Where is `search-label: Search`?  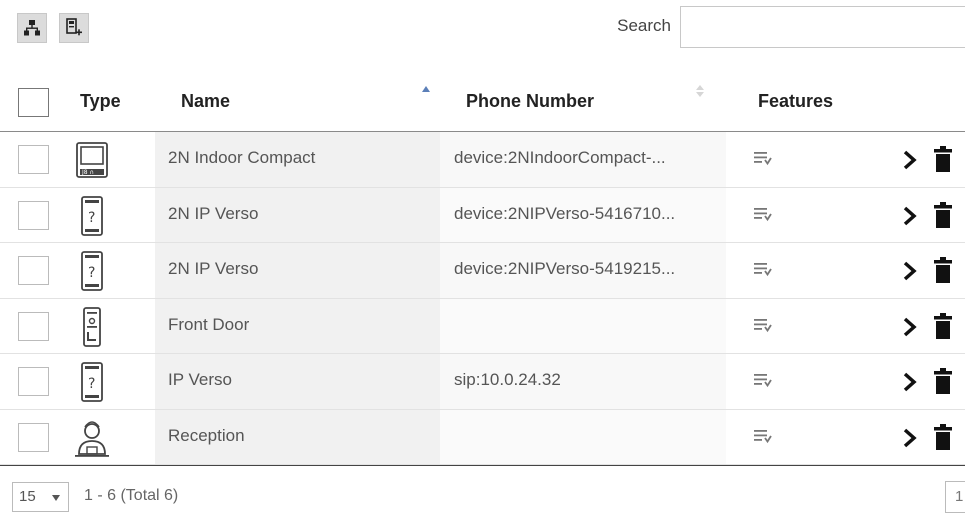 search-label: Search is located at coordinates (644, 25).